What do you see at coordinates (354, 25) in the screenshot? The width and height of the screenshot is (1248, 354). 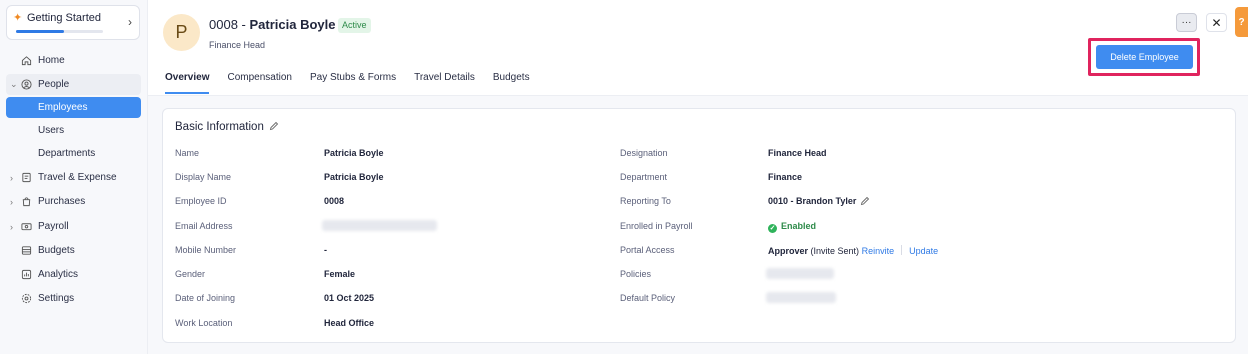 I see `status-badge: Active` at bounding box center [354, 25].